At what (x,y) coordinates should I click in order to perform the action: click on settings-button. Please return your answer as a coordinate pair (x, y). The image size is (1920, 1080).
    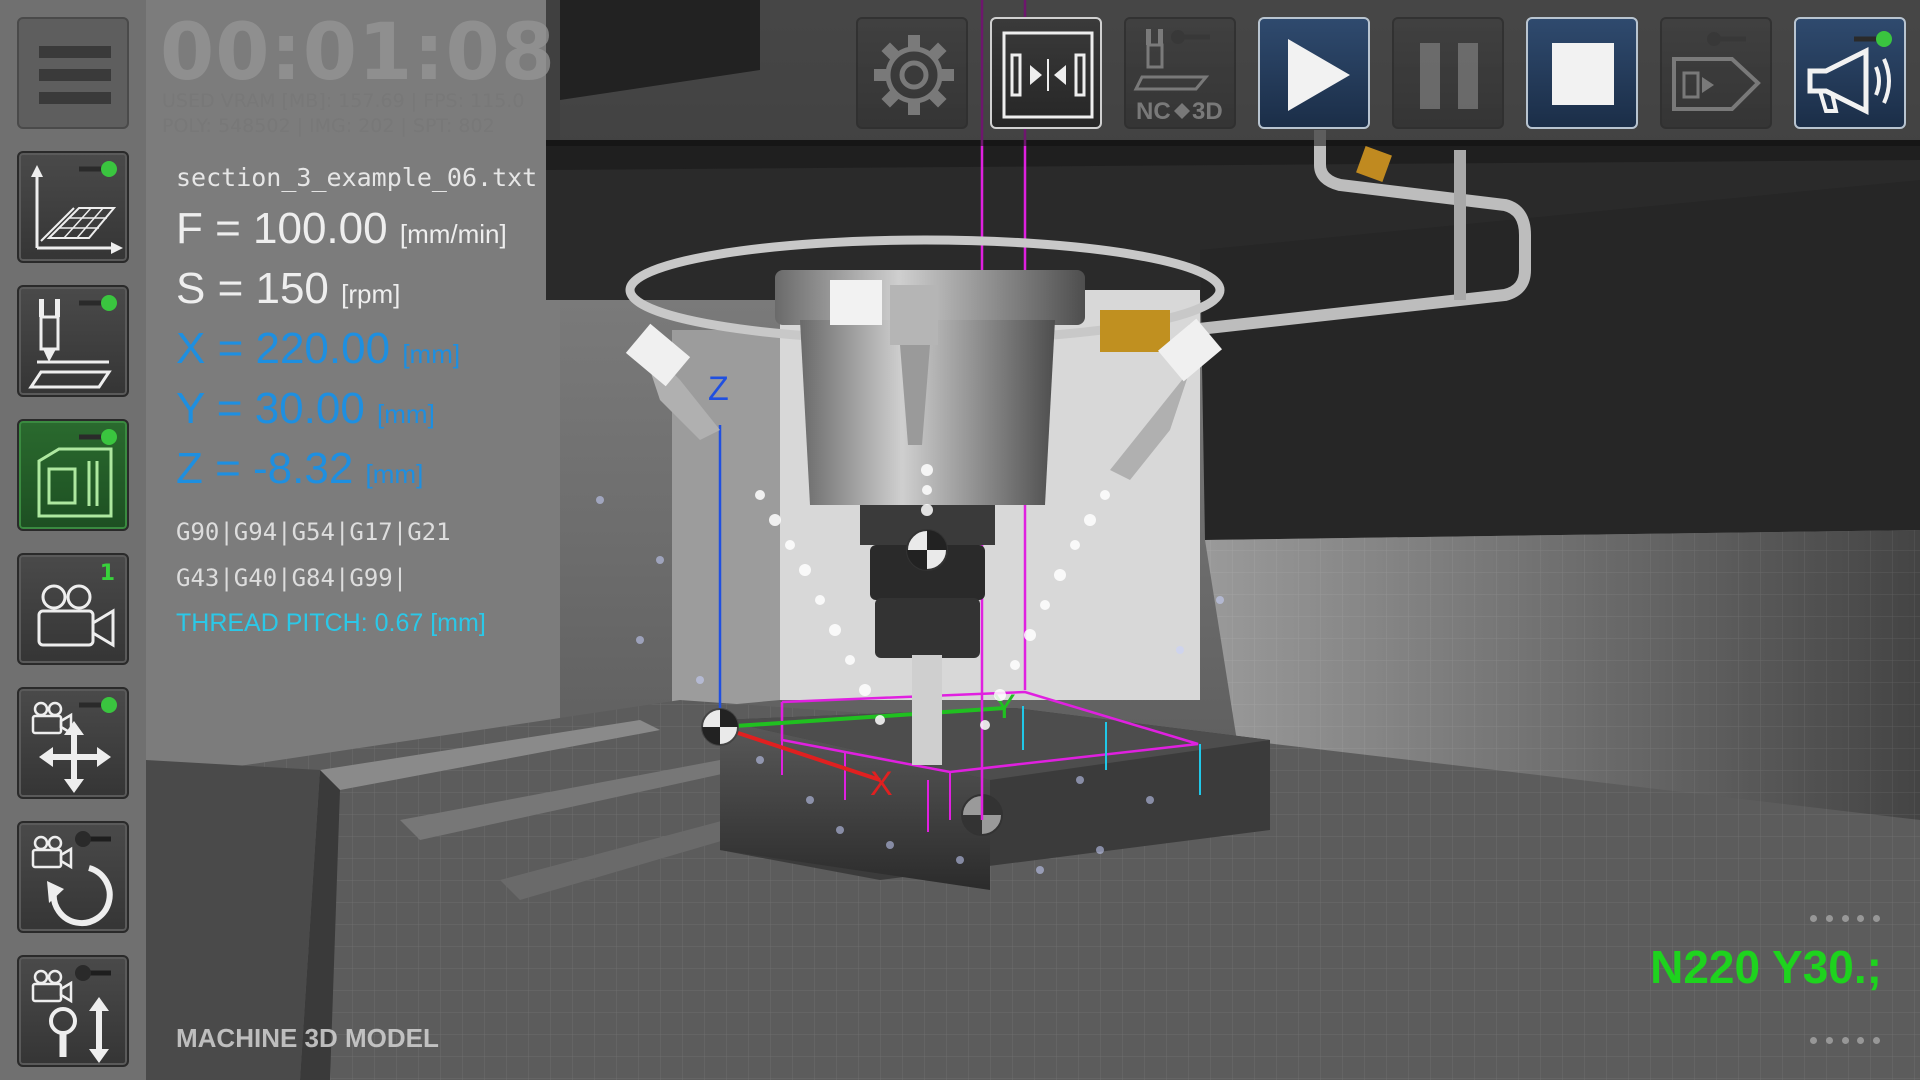
    Looking at the image, I should click on (912, 73).